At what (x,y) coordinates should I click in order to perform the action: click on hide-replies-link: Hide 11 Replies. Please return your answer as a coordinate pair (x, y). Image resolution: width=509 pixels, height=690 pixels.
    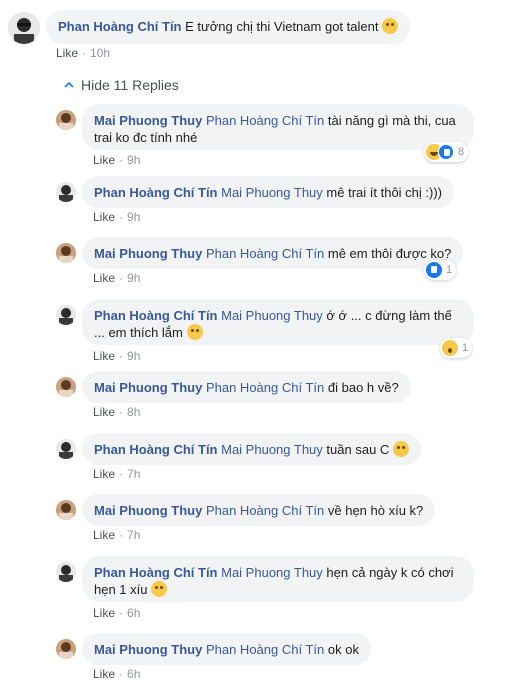
    Looking at the image, I should click on (121, 85).